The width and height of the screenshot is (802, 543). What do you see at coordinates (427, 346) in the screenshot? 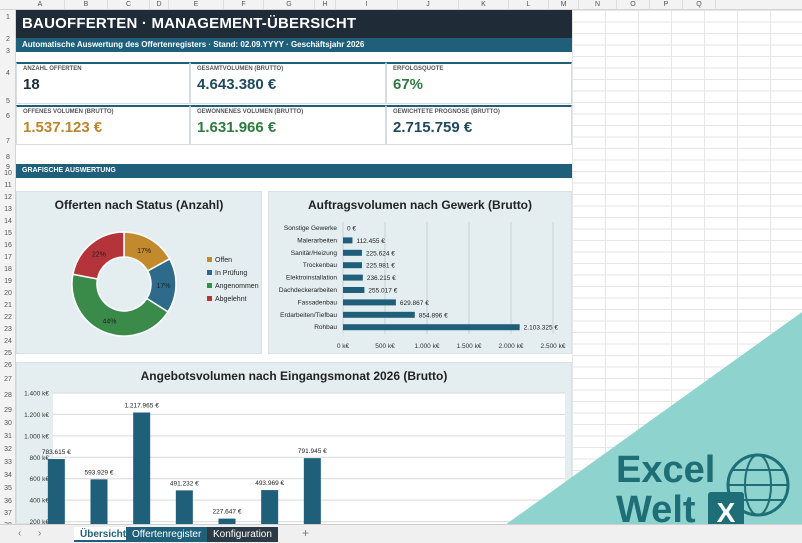
I see `x-tick-label: 1.000 k€` at bounding box center [427, 346].